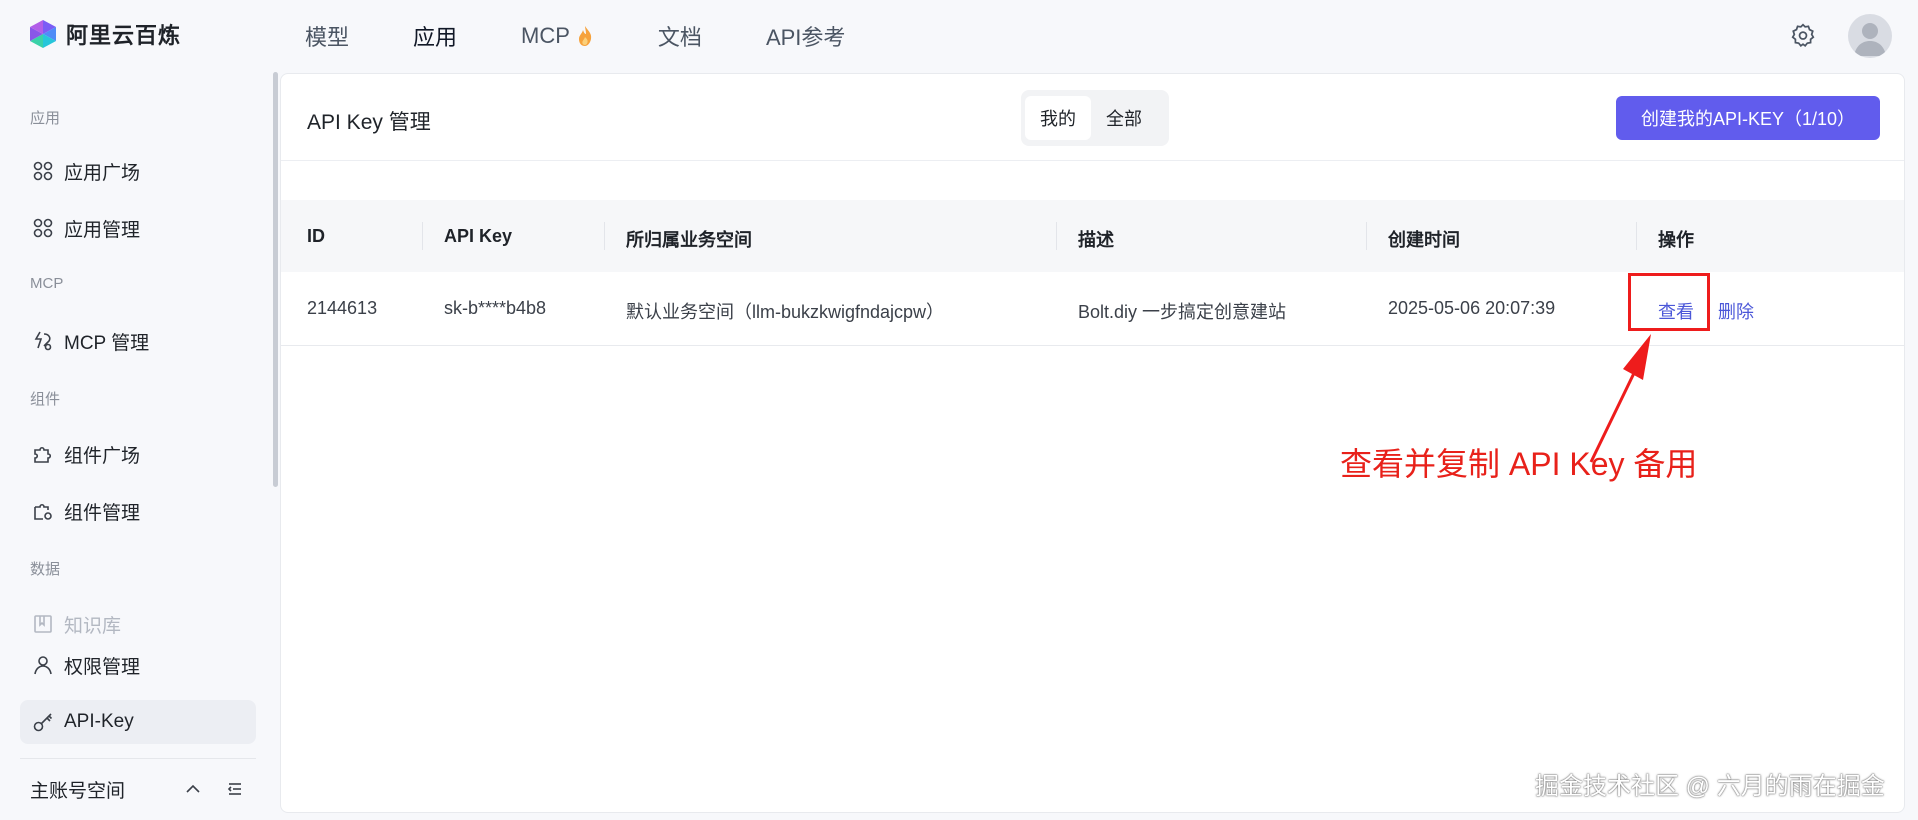 The width and height of the screenshot is (1918, 820). I want to click on user-icon, so click(43, 665).